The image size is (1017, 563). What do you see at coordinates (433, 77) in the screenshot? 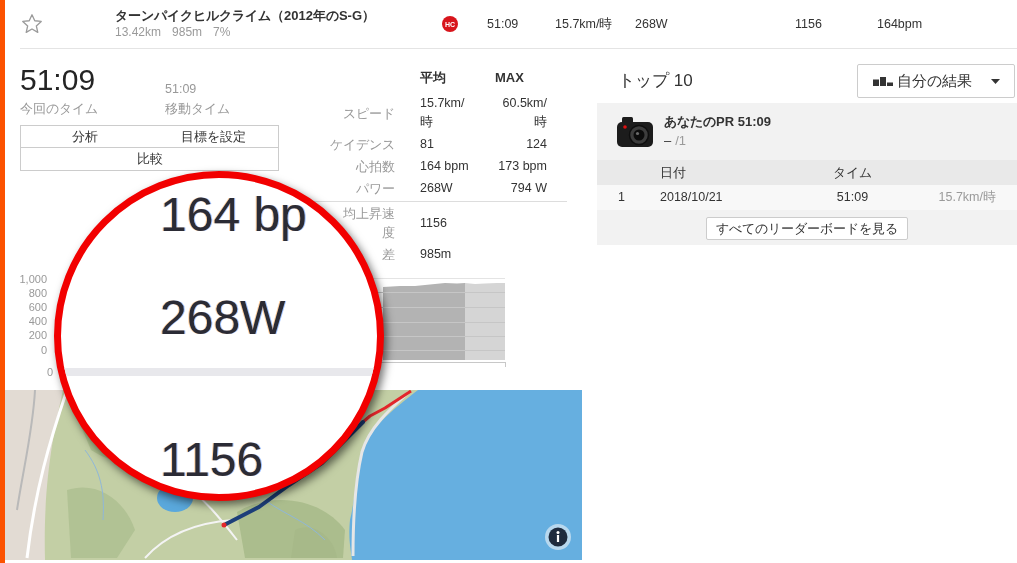
I see `stats-column-header: 平均` at bounding box center [433, 77].